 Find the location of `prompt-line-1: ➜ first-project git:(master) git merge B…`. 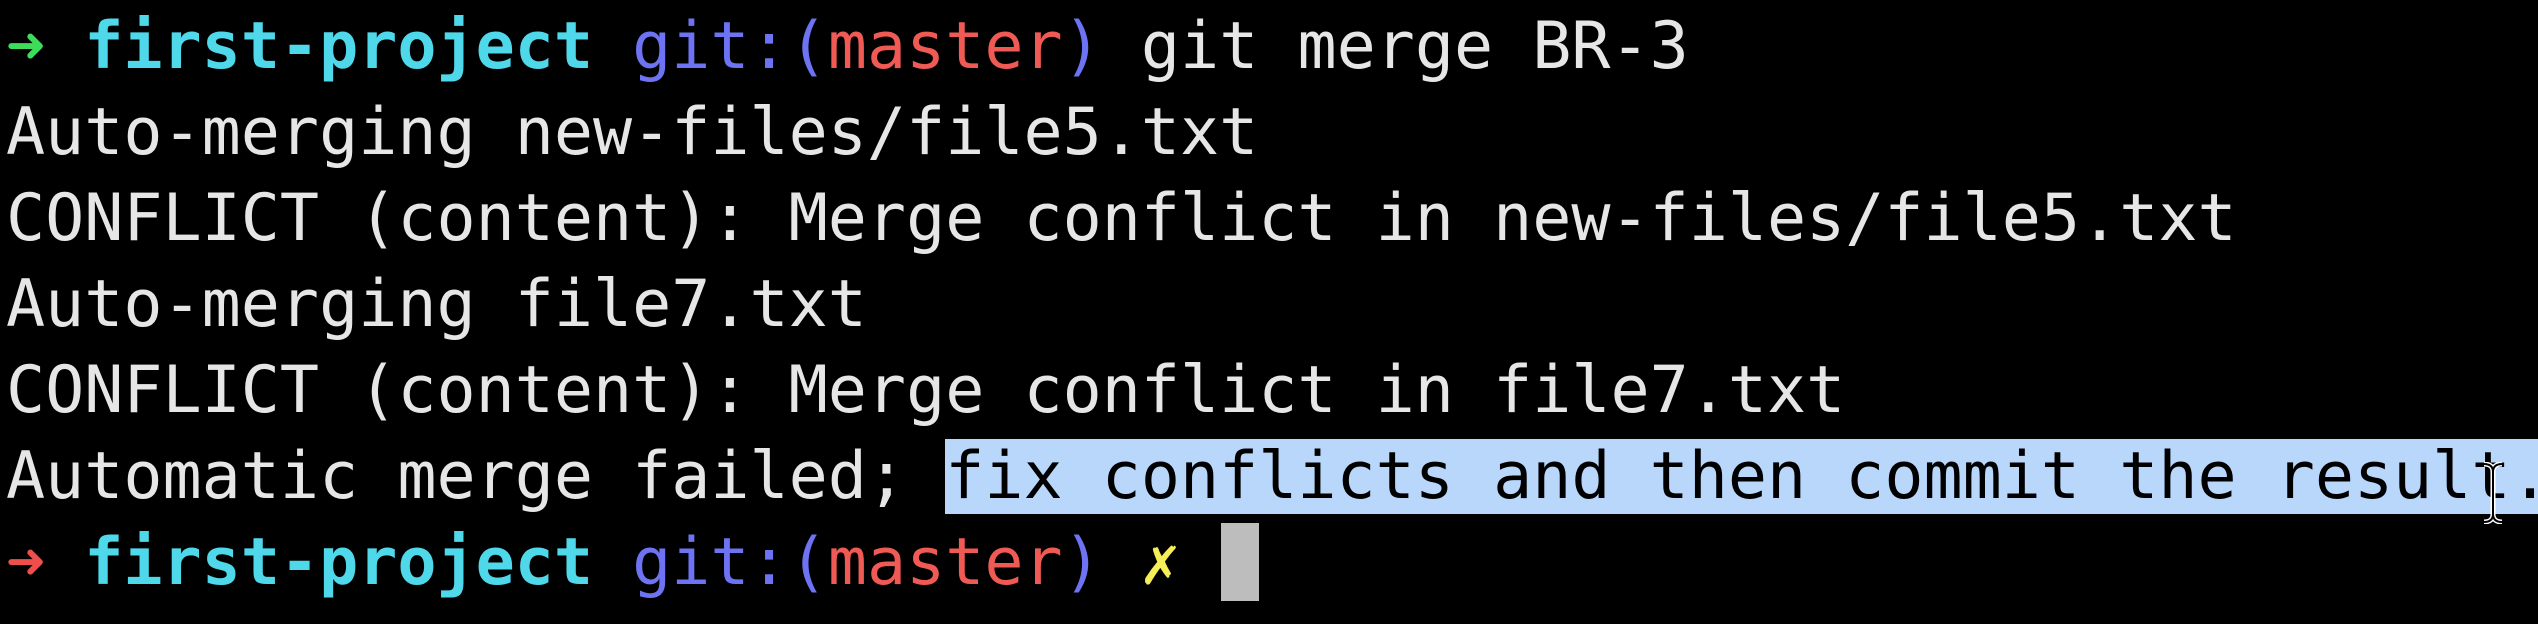

prompt-line-1: ➜ first-project git:(master) git merge B… is located at coordinates (847, 47).